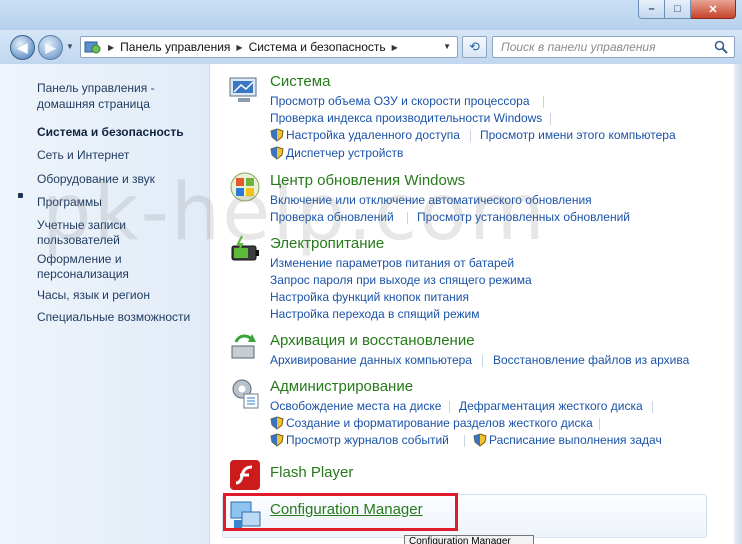 This screenshot has height=544, width=742. What do you see at coordinates (551, 406) in the screenshot?
I see `link-defragment: Дефрагментация жесткого диска` at bounding box center [551, 406].